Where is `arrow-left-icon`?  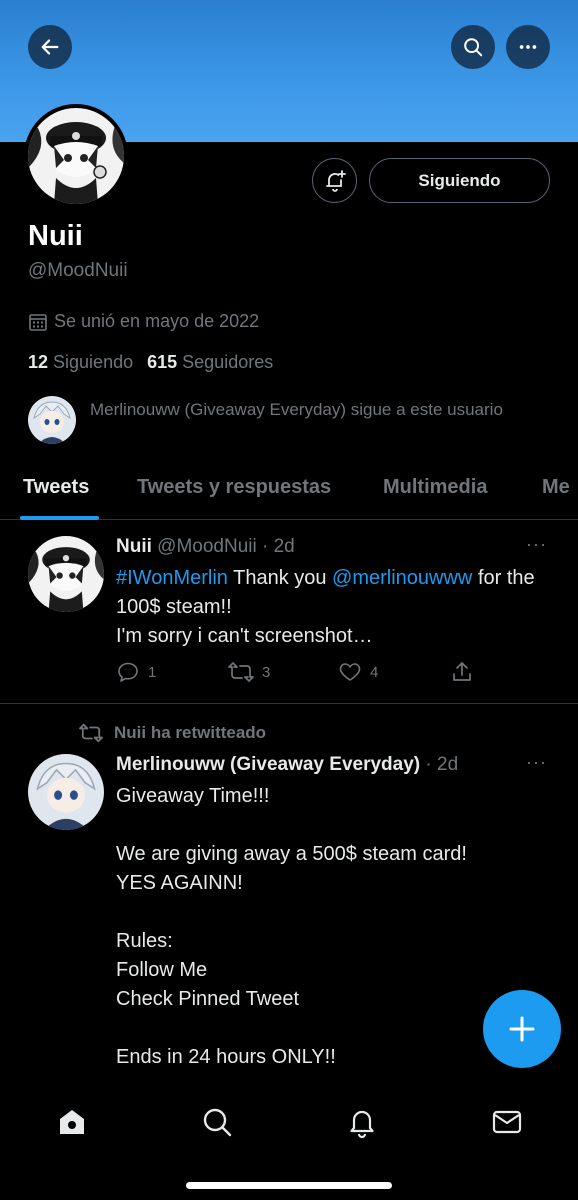 arrow-left-icon is located at coordinates (50, 47).